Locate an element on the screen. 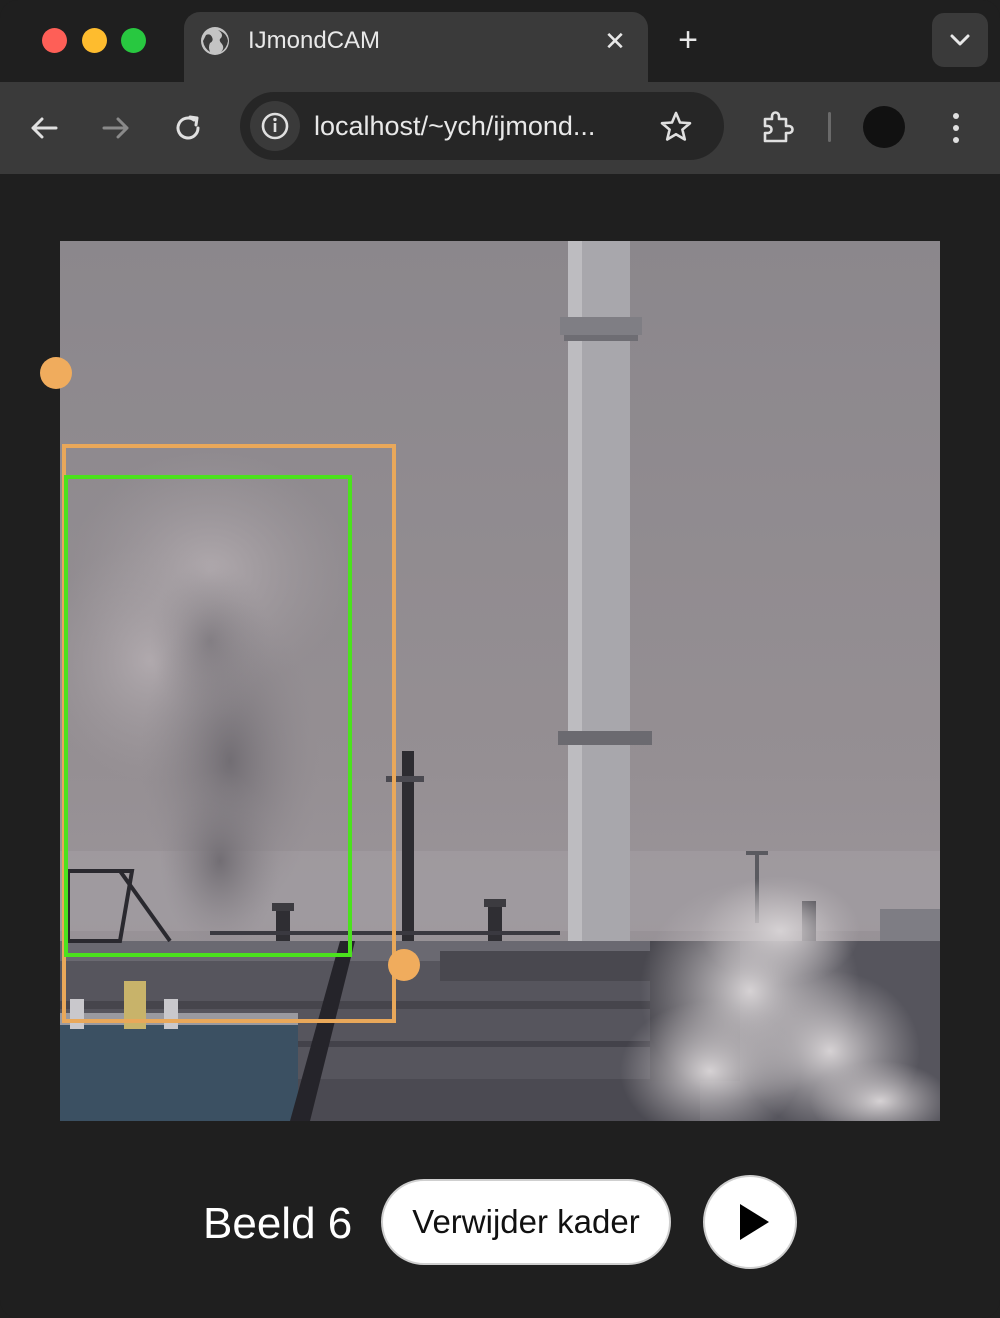 The width and height of the screenshot is (1000, 1318). globe-icon is located at coordinates (215, 41).